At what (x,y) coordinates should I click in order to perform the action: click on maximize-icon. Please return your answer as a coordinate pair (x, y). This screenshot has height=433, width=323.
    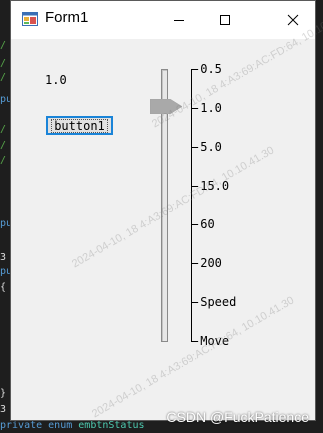
    Looking at the image, I should click on (225, 20).